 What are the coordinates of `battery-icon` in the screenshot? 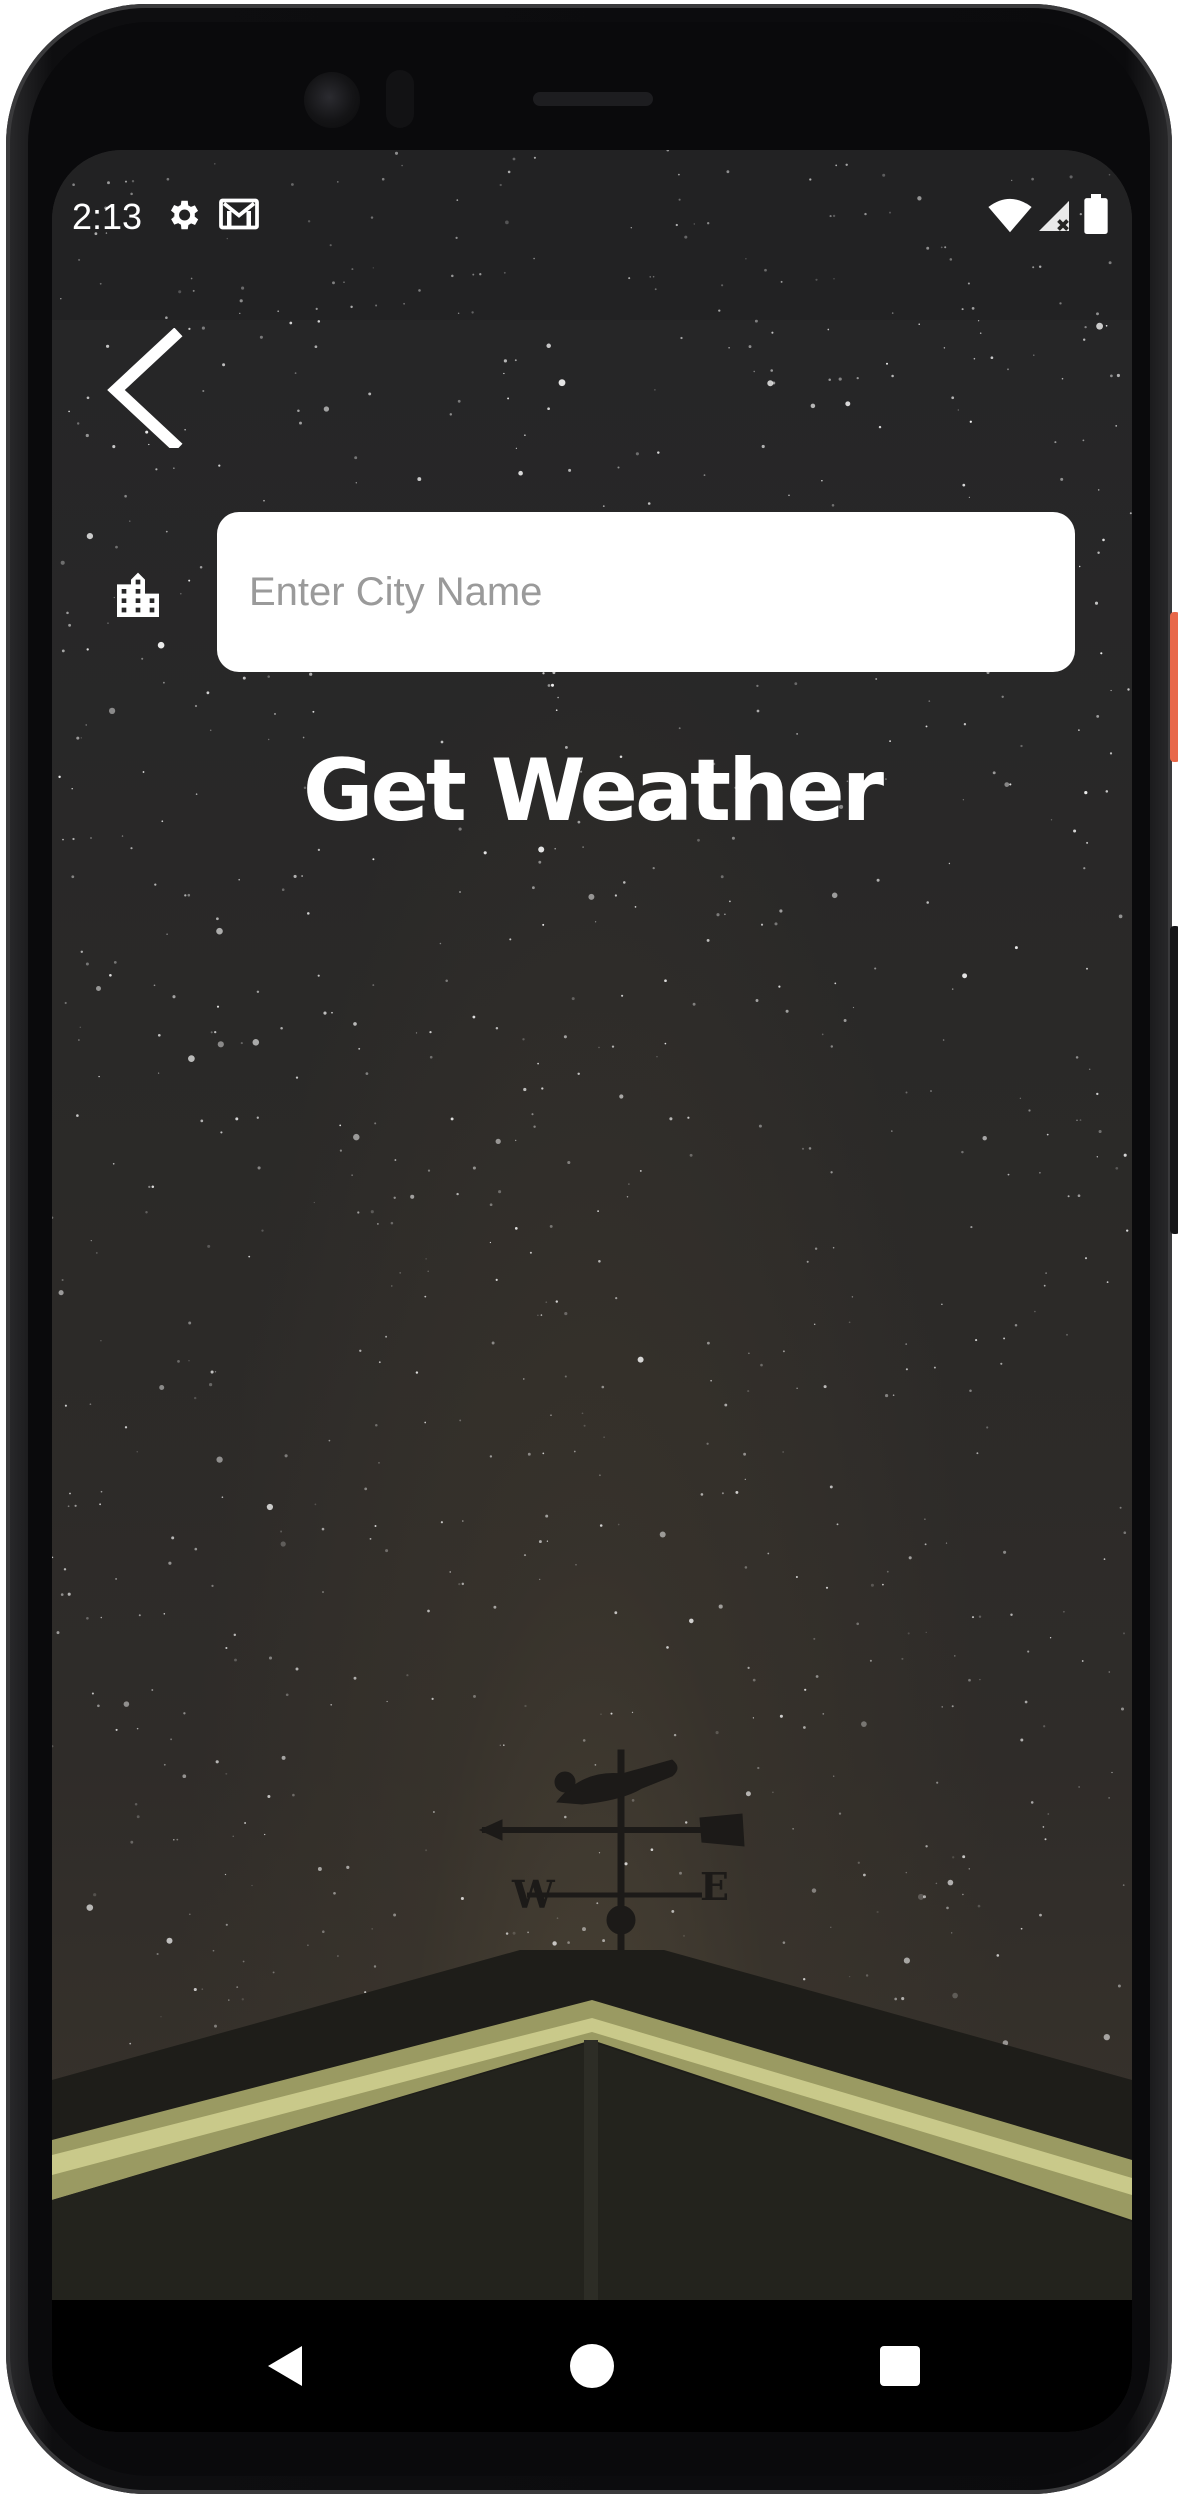 It's located at (1096, 214).